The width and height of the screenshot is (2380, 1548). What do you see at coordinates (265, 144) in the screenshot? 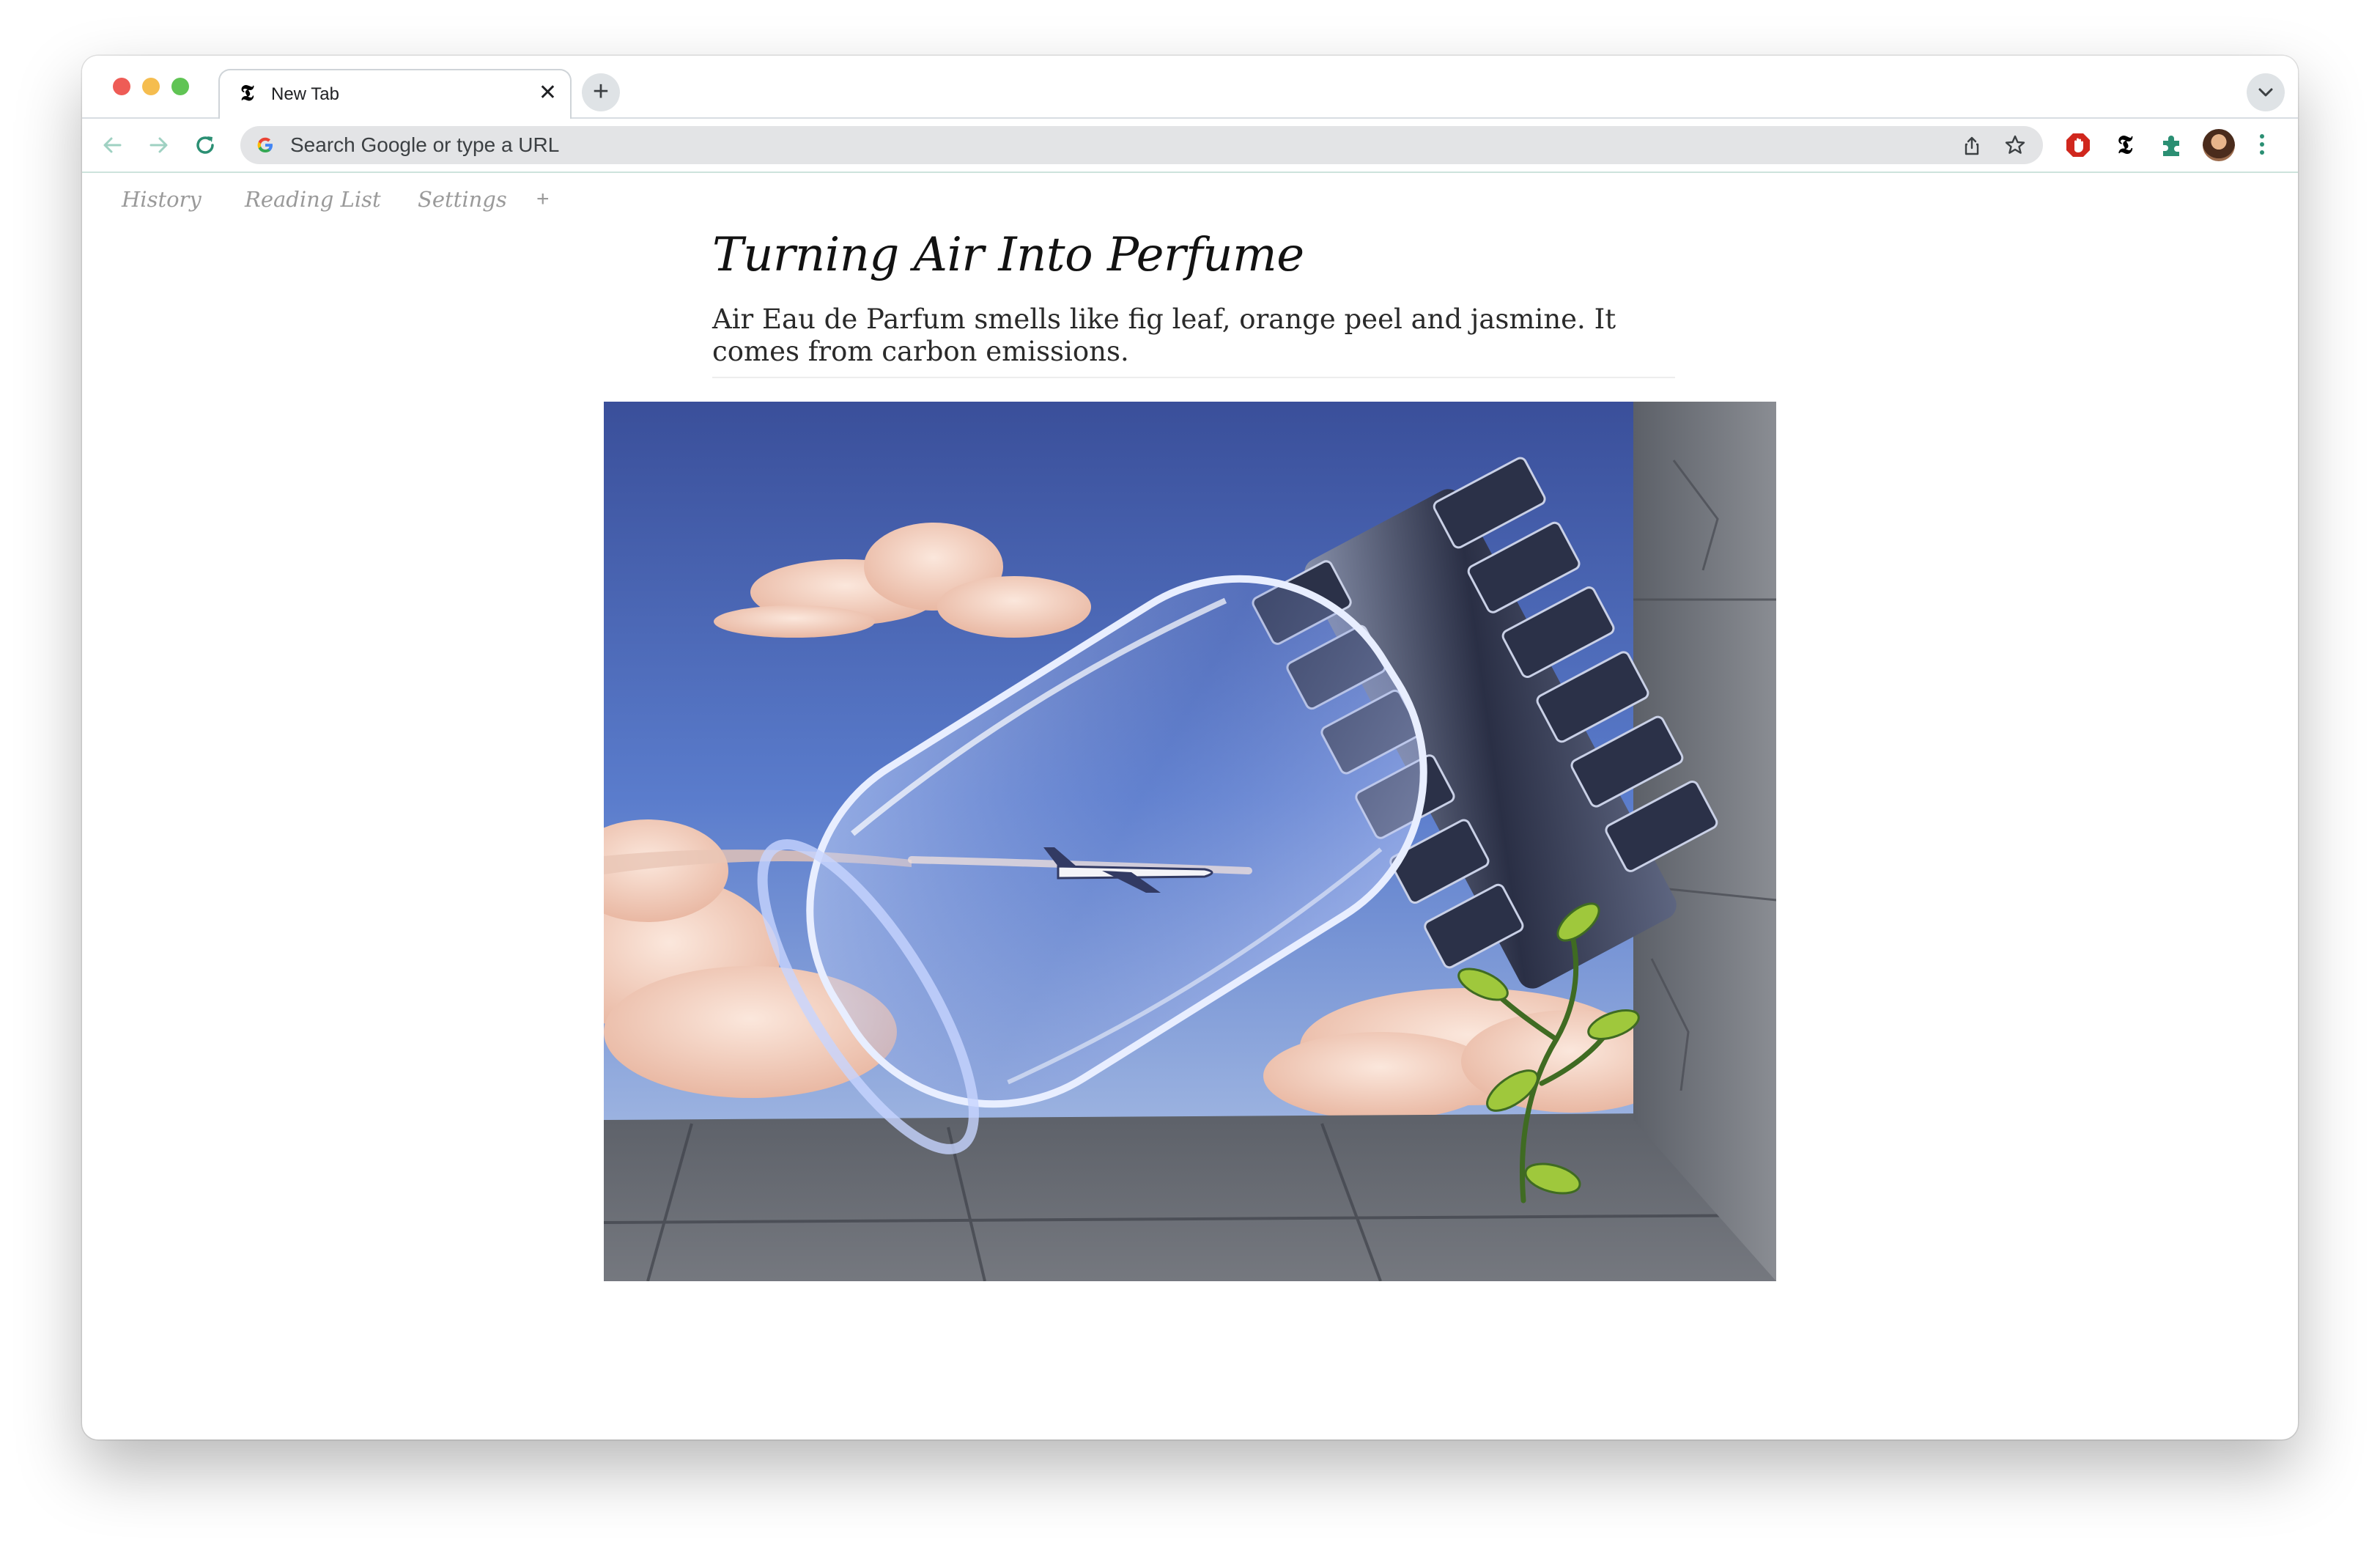
I see `google-g-icon` at bounding box center [265, 144].